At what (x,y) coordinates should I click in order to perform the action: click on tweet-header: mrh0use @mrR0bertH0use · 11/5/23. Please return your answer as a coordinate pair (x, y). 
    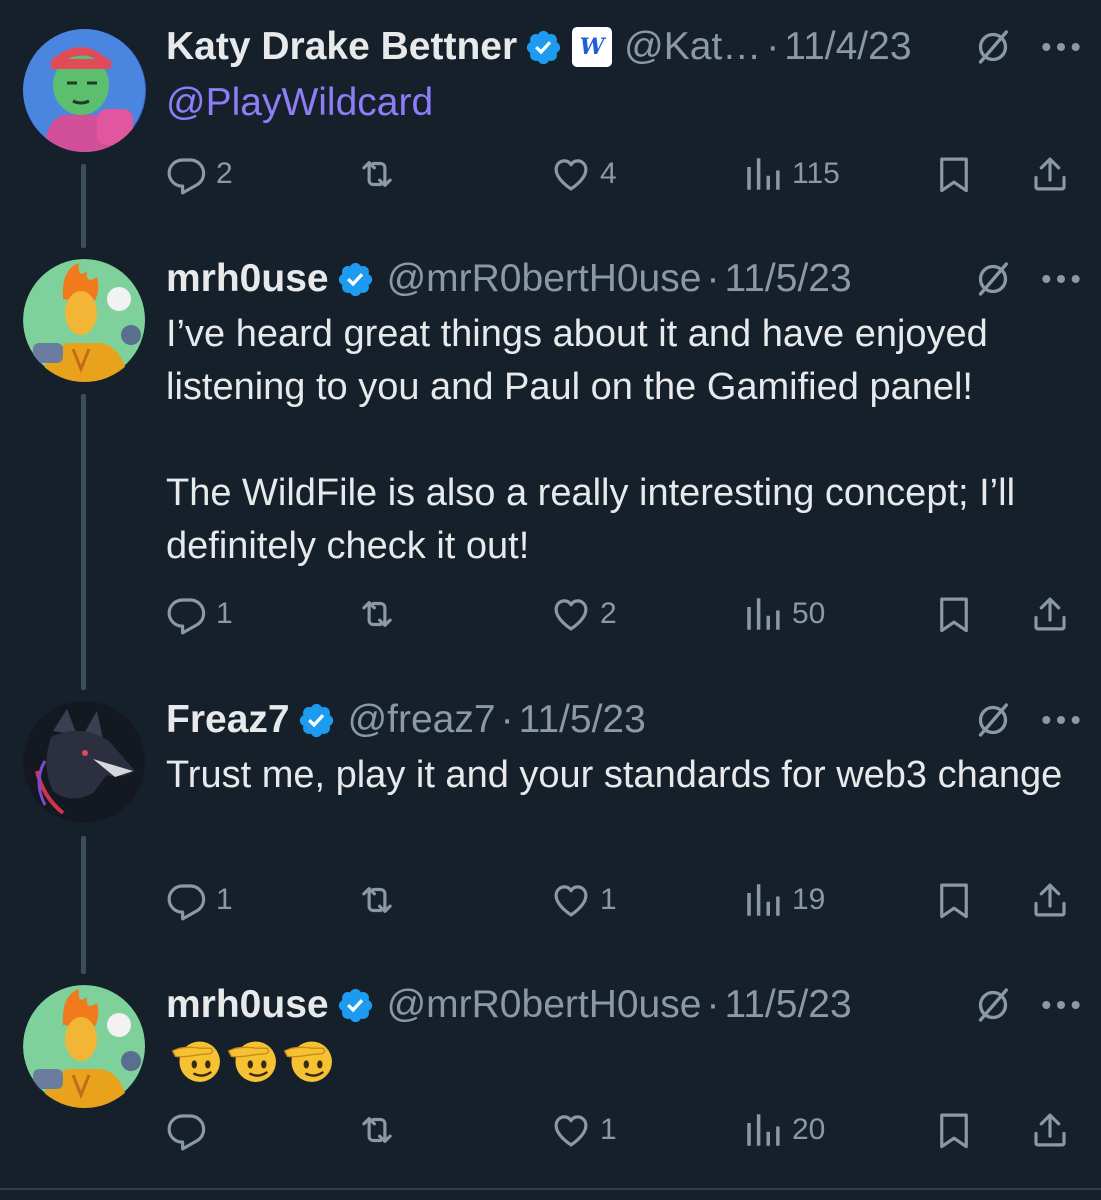
    Looking at the image, I should click on (623, 279).